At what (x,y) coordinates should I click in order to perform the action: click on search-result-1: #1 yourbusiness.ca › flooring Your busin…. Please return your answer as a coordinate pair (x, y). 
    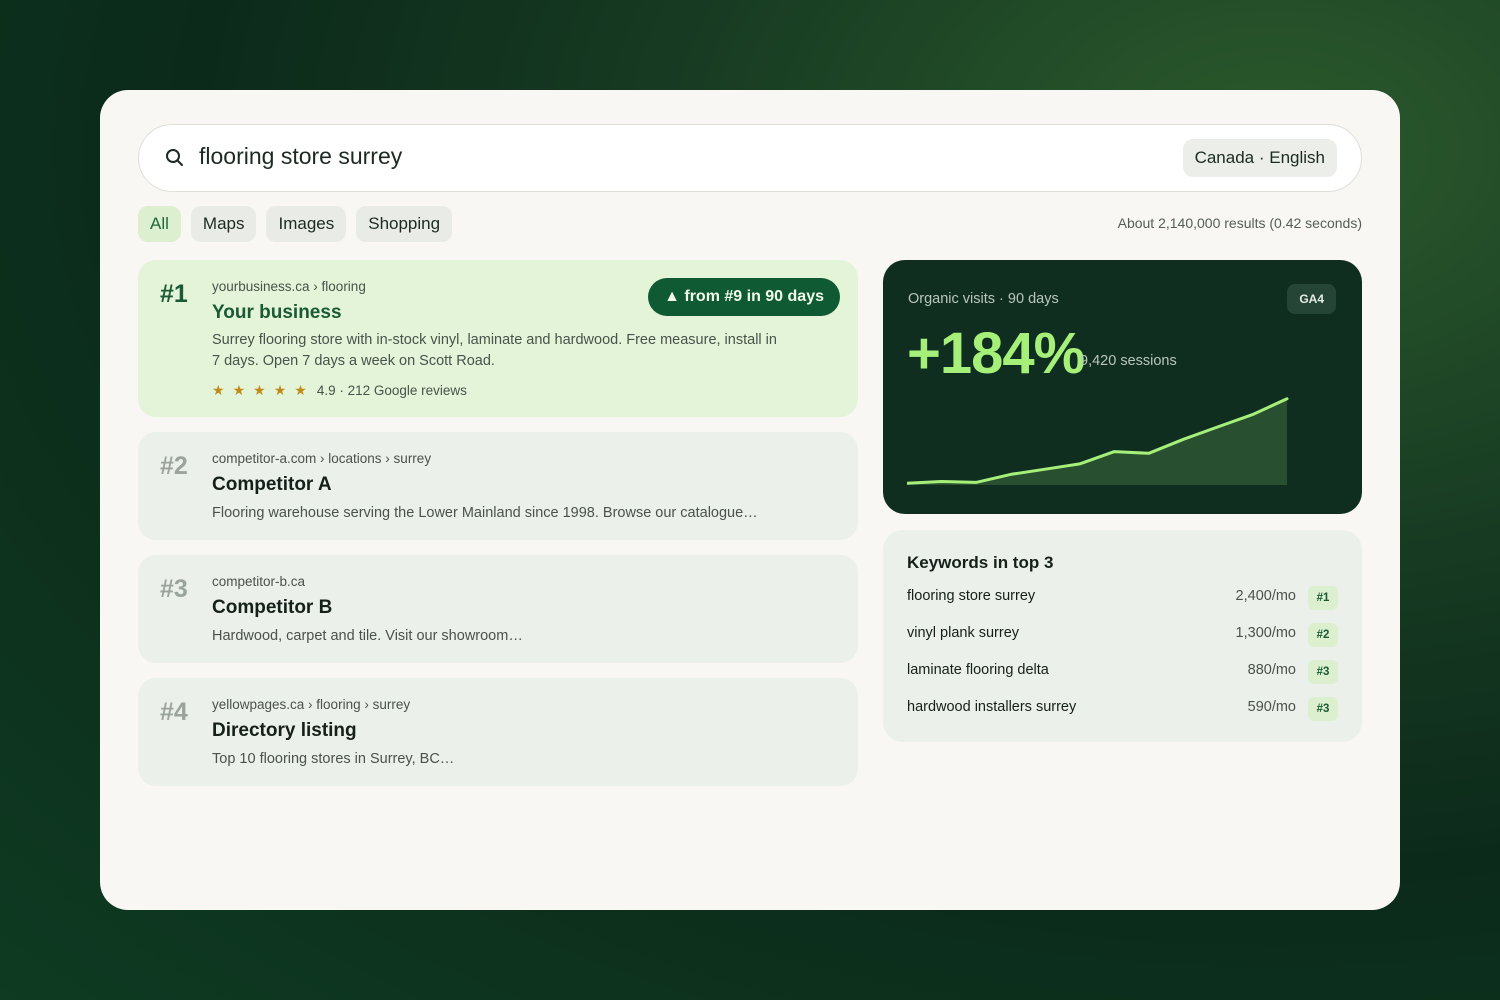
    Looking at the image, I should click on (498, 338).